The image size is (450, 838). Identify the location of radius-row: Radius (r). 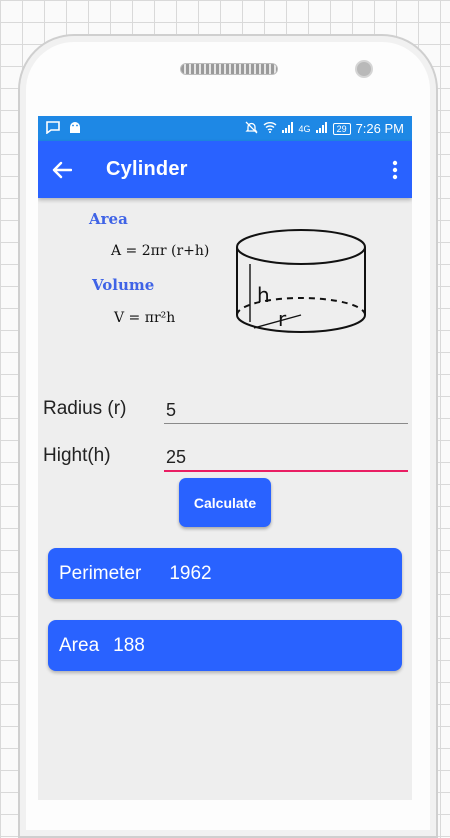
(225, 412).